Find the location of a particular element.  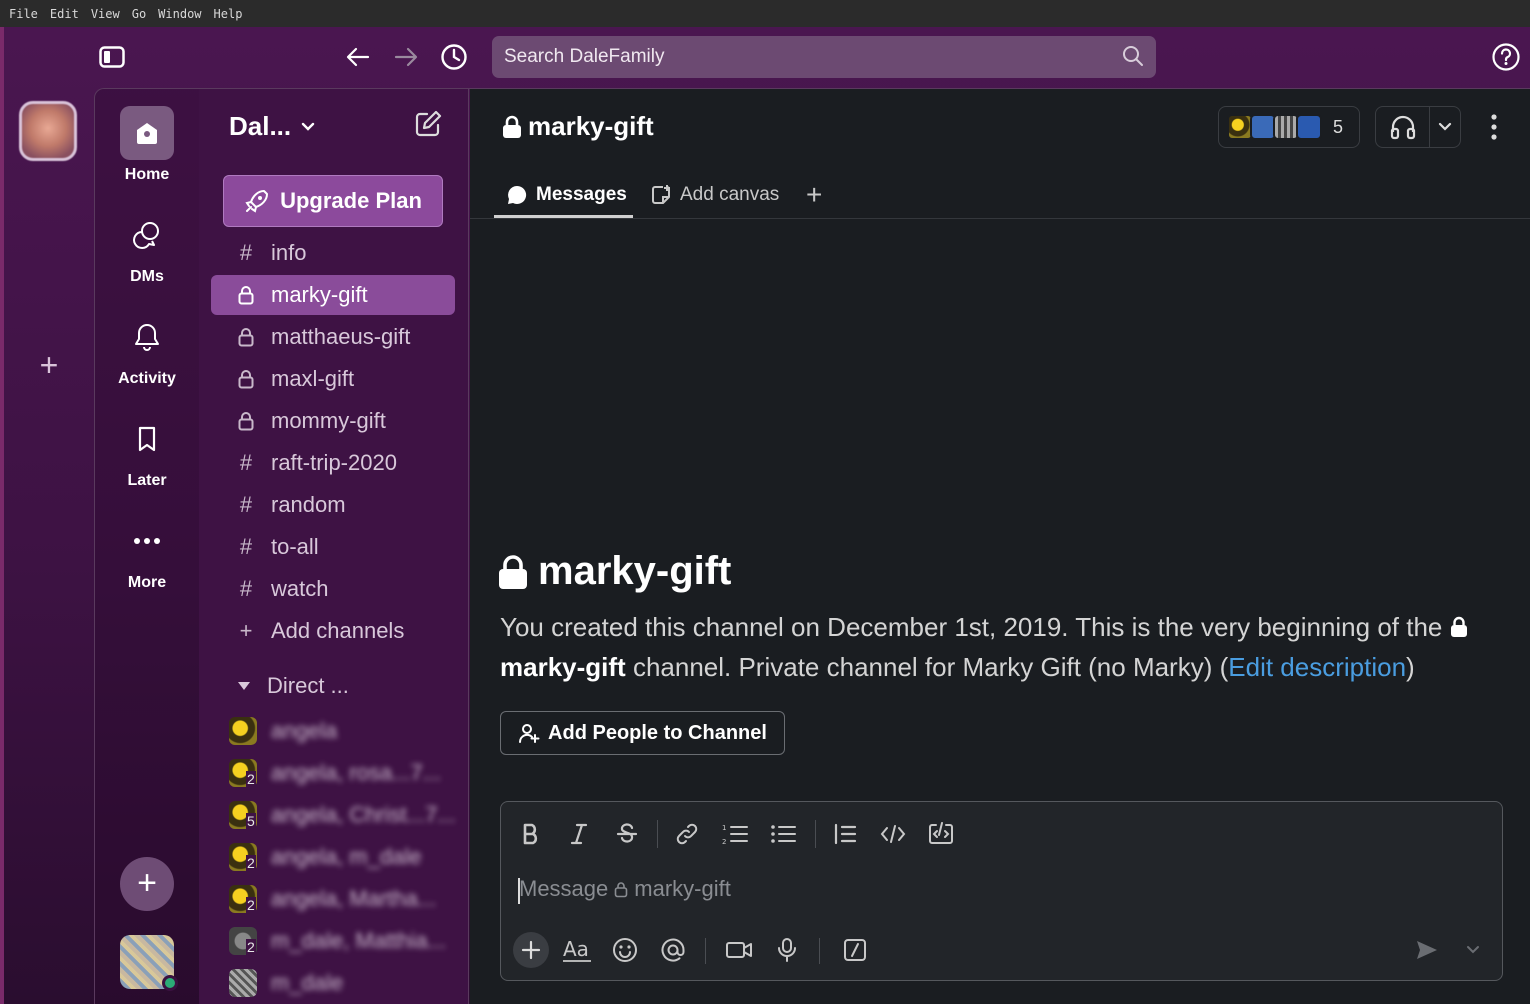

menu-file: File is located at coordinates (23, 14).